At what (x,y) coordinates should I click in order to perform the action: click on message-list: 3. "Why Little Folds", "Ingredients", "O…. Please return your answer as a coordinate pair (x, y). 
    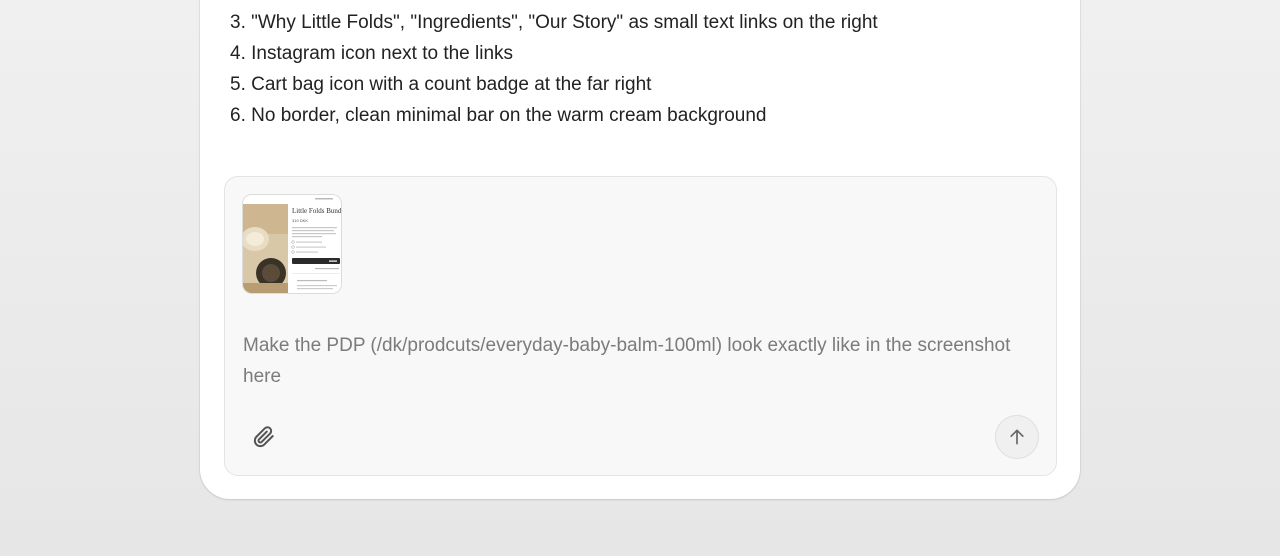
    Looking at the image, I should click on (554, 69).